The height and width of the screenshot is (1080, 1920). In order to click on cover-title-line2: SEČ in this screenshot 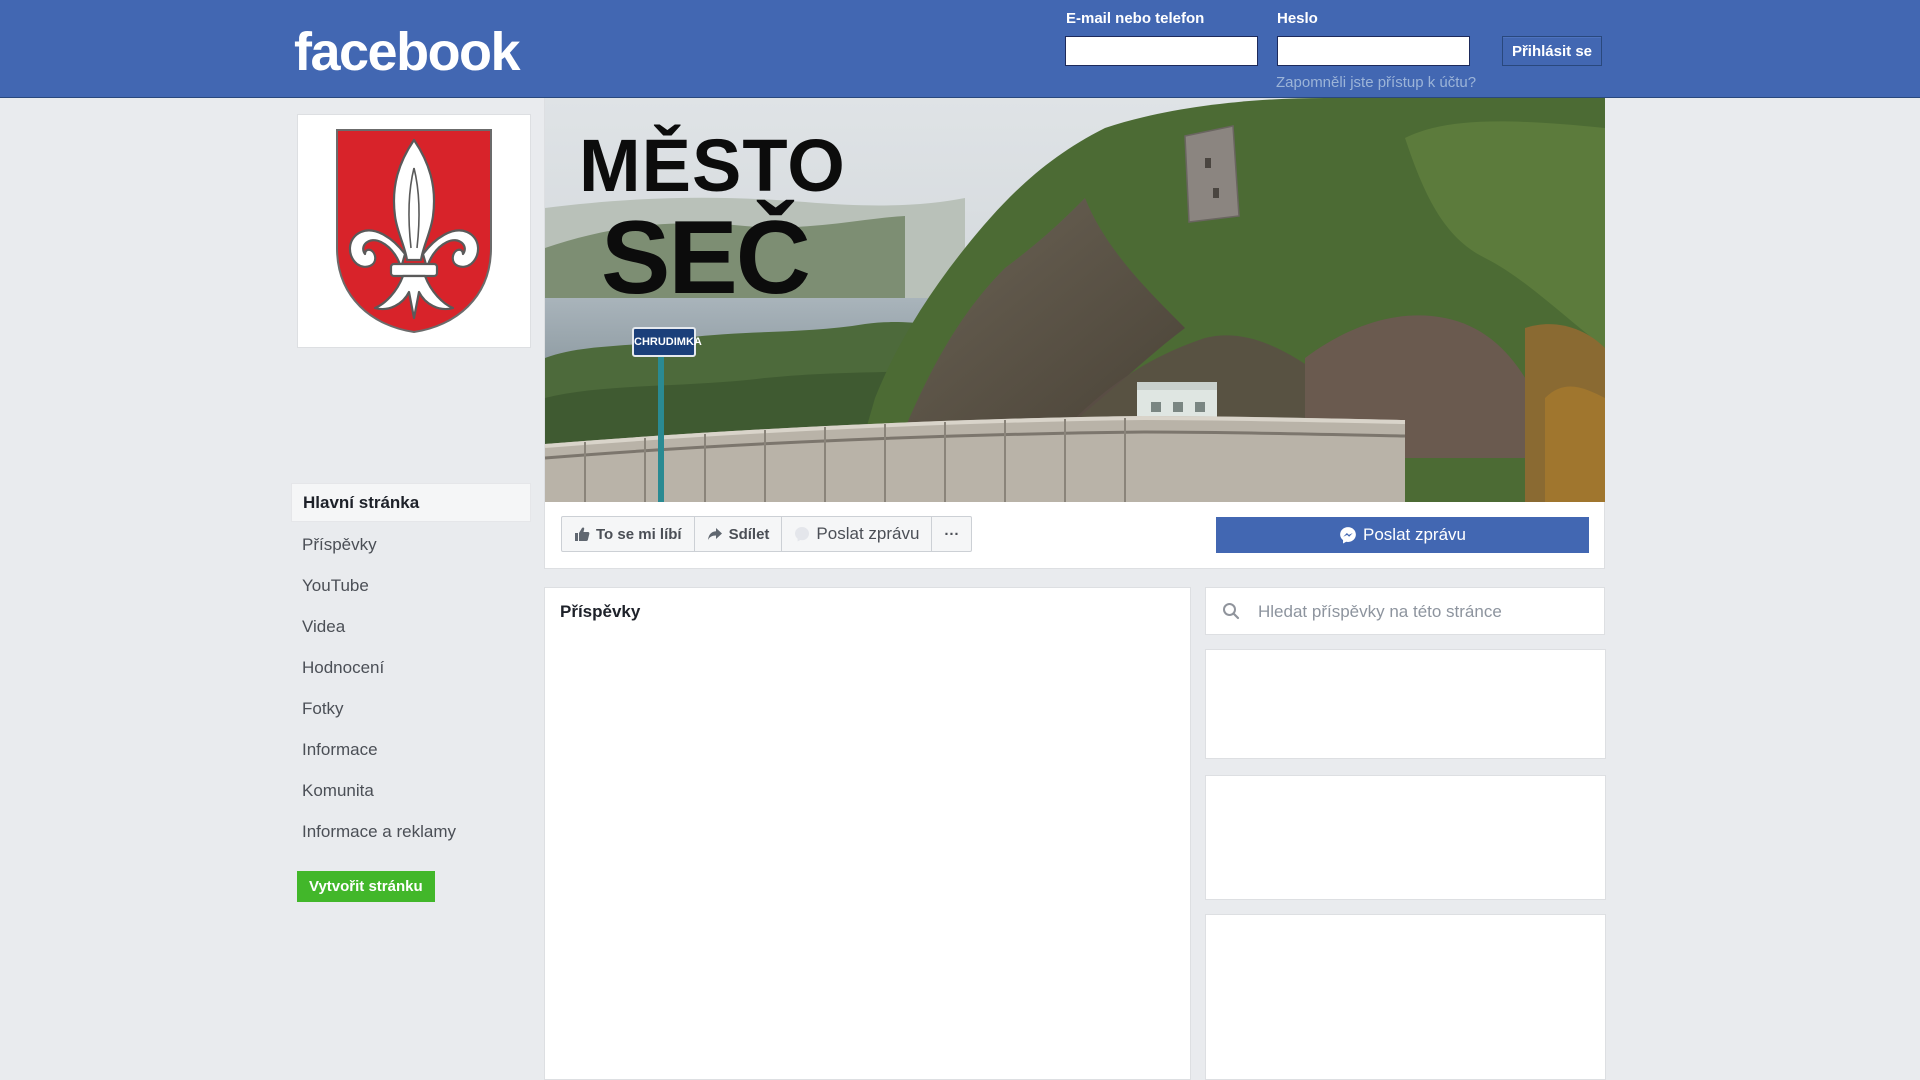, I will do `click(706, 258)`.